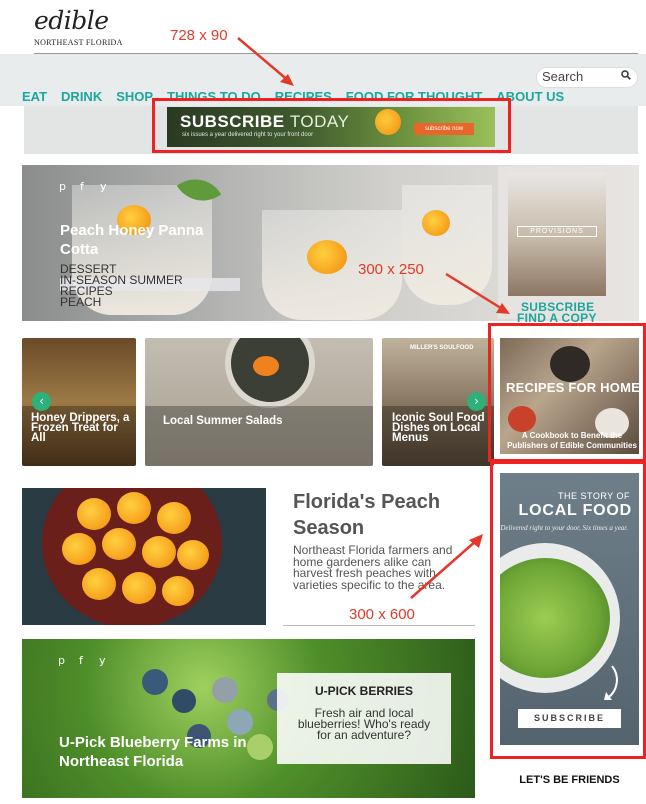 Image resolution: width=646 pixels, height=804 pixels. What do you see at coordinates (266, 366) in the screenshot?
I see `flower-graphic` at bounding box center [266, 366].